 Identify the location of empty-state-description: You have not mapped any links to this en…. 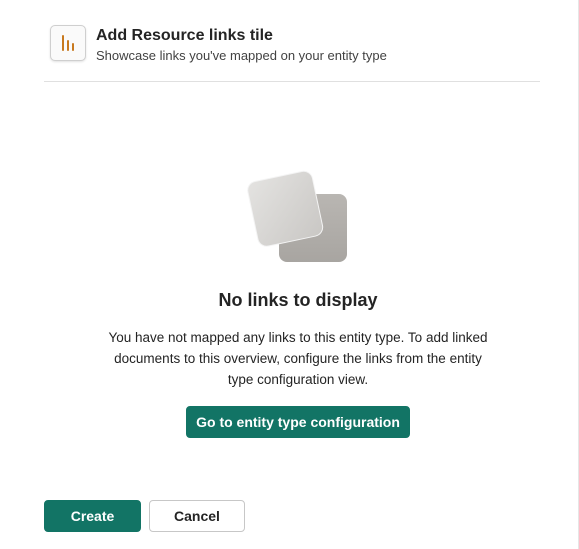
(298, 358).